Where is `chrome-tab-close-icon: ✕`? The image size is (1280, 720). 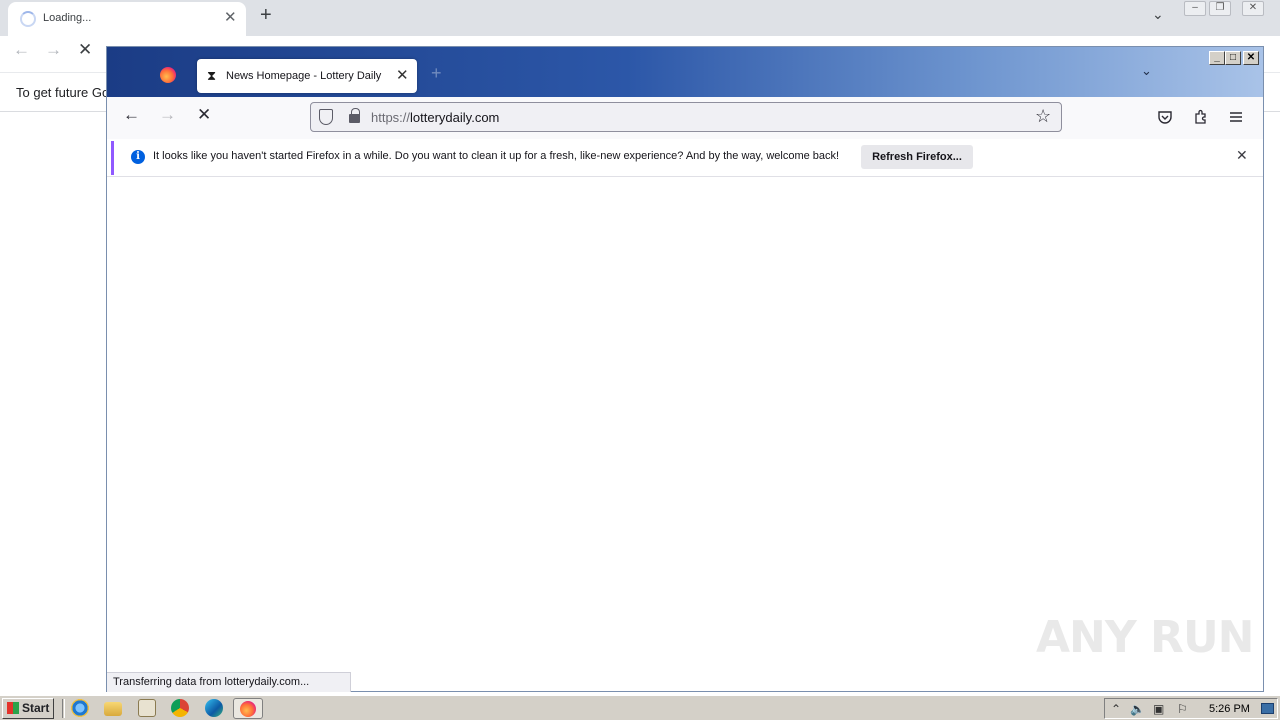
chrome-tab-close-icon: ✕ is located at coordinates (230, 17).